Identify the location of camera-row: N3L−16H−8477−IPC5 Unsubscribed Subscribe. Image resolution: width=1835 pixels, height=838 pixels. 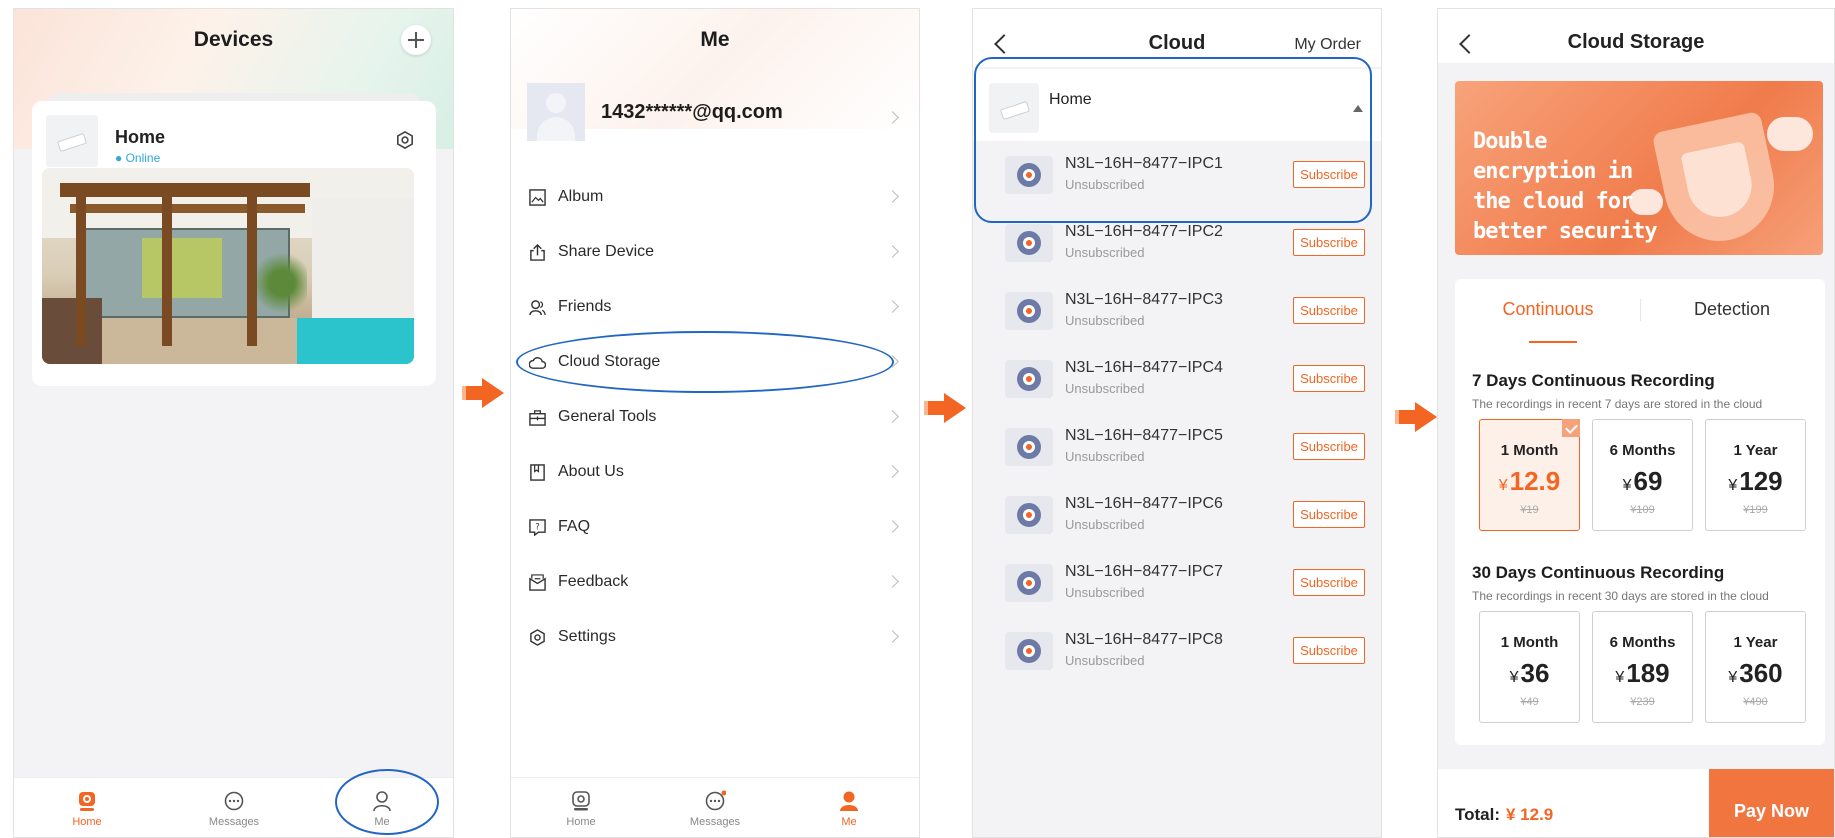
(1177, 447).